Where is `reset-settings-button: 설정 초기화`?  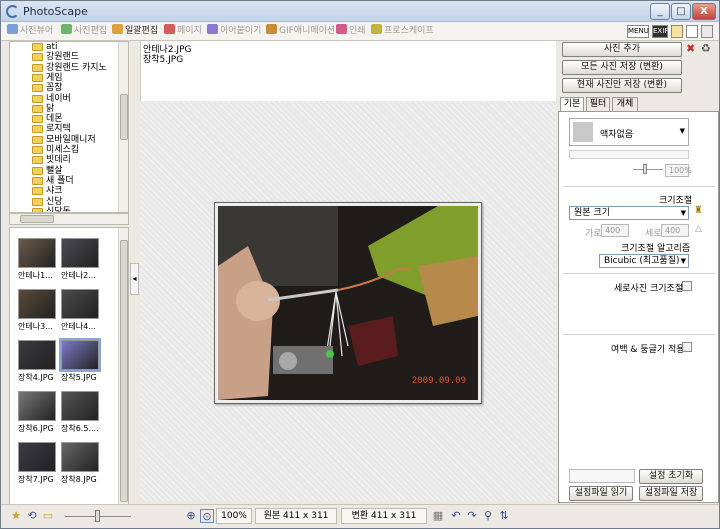
reset-settings-button: 설정 초기화 is located at coordinates (671, 476).